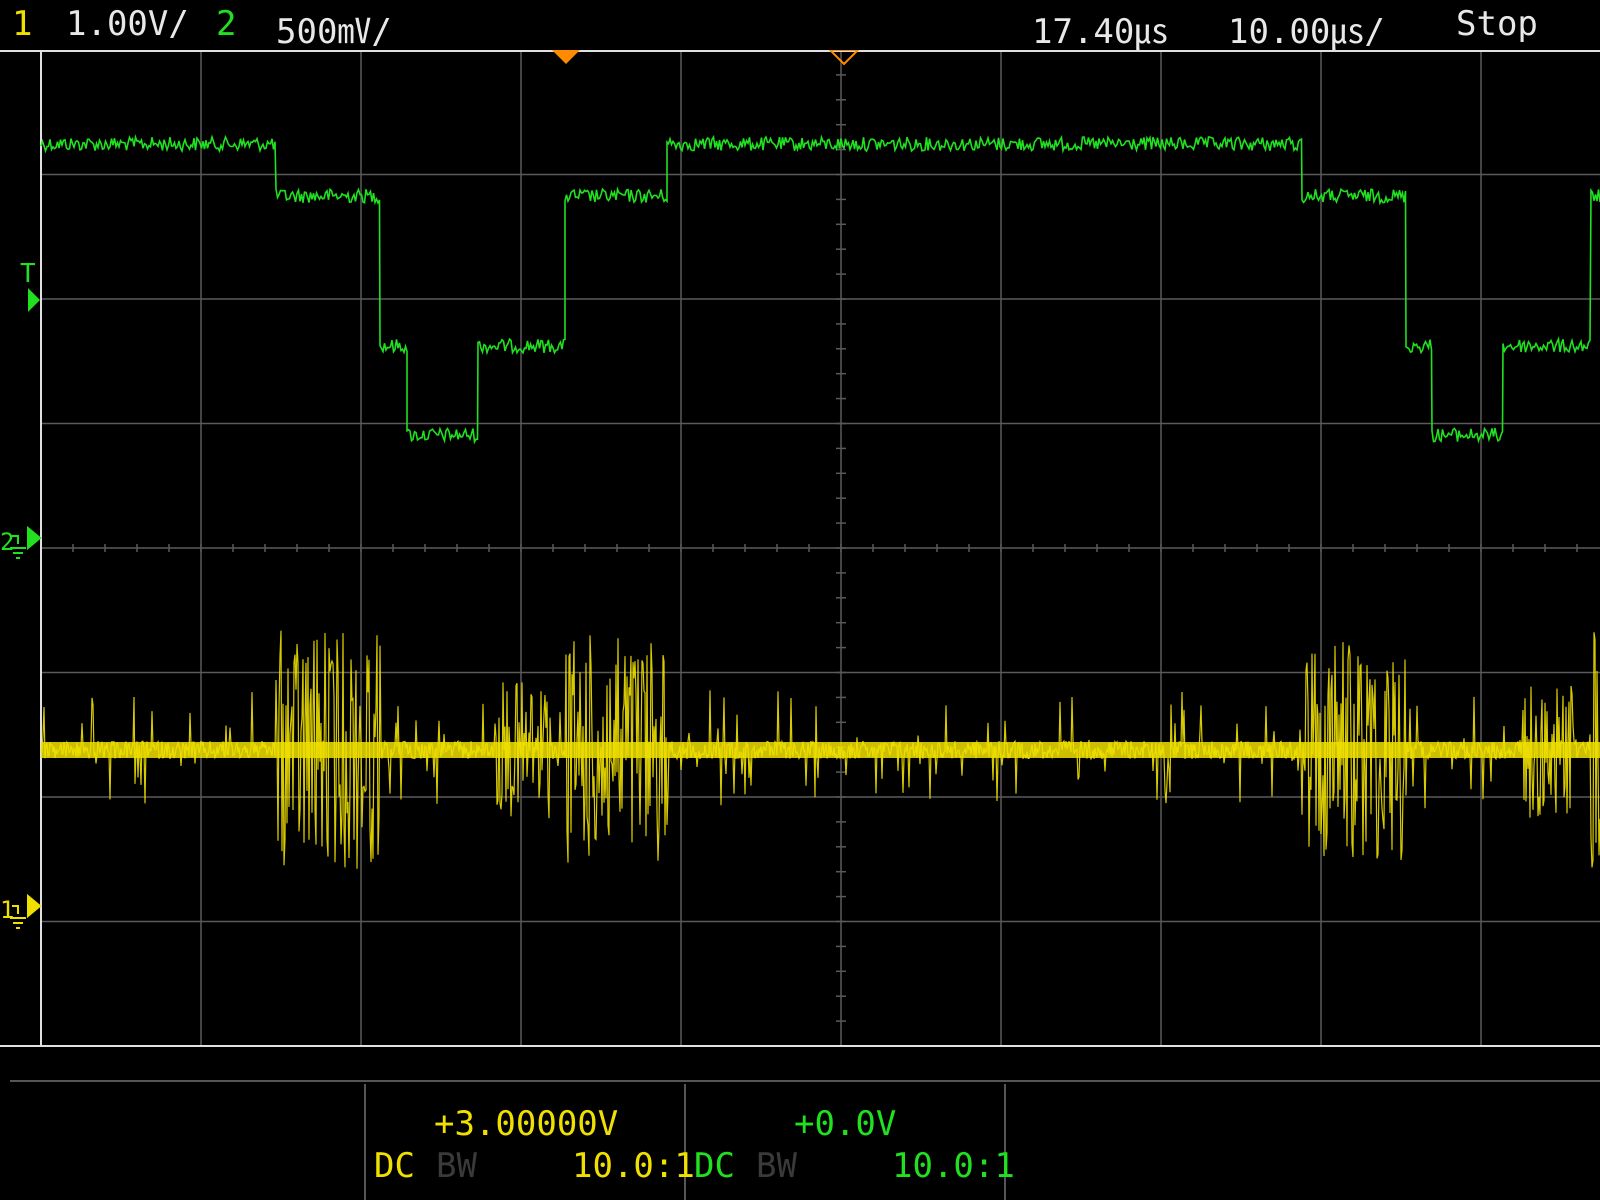  What do you see at coordinates (34, 300) in the screenshot?
I see `trigger-level-marker` at bounding box center [34, 300].